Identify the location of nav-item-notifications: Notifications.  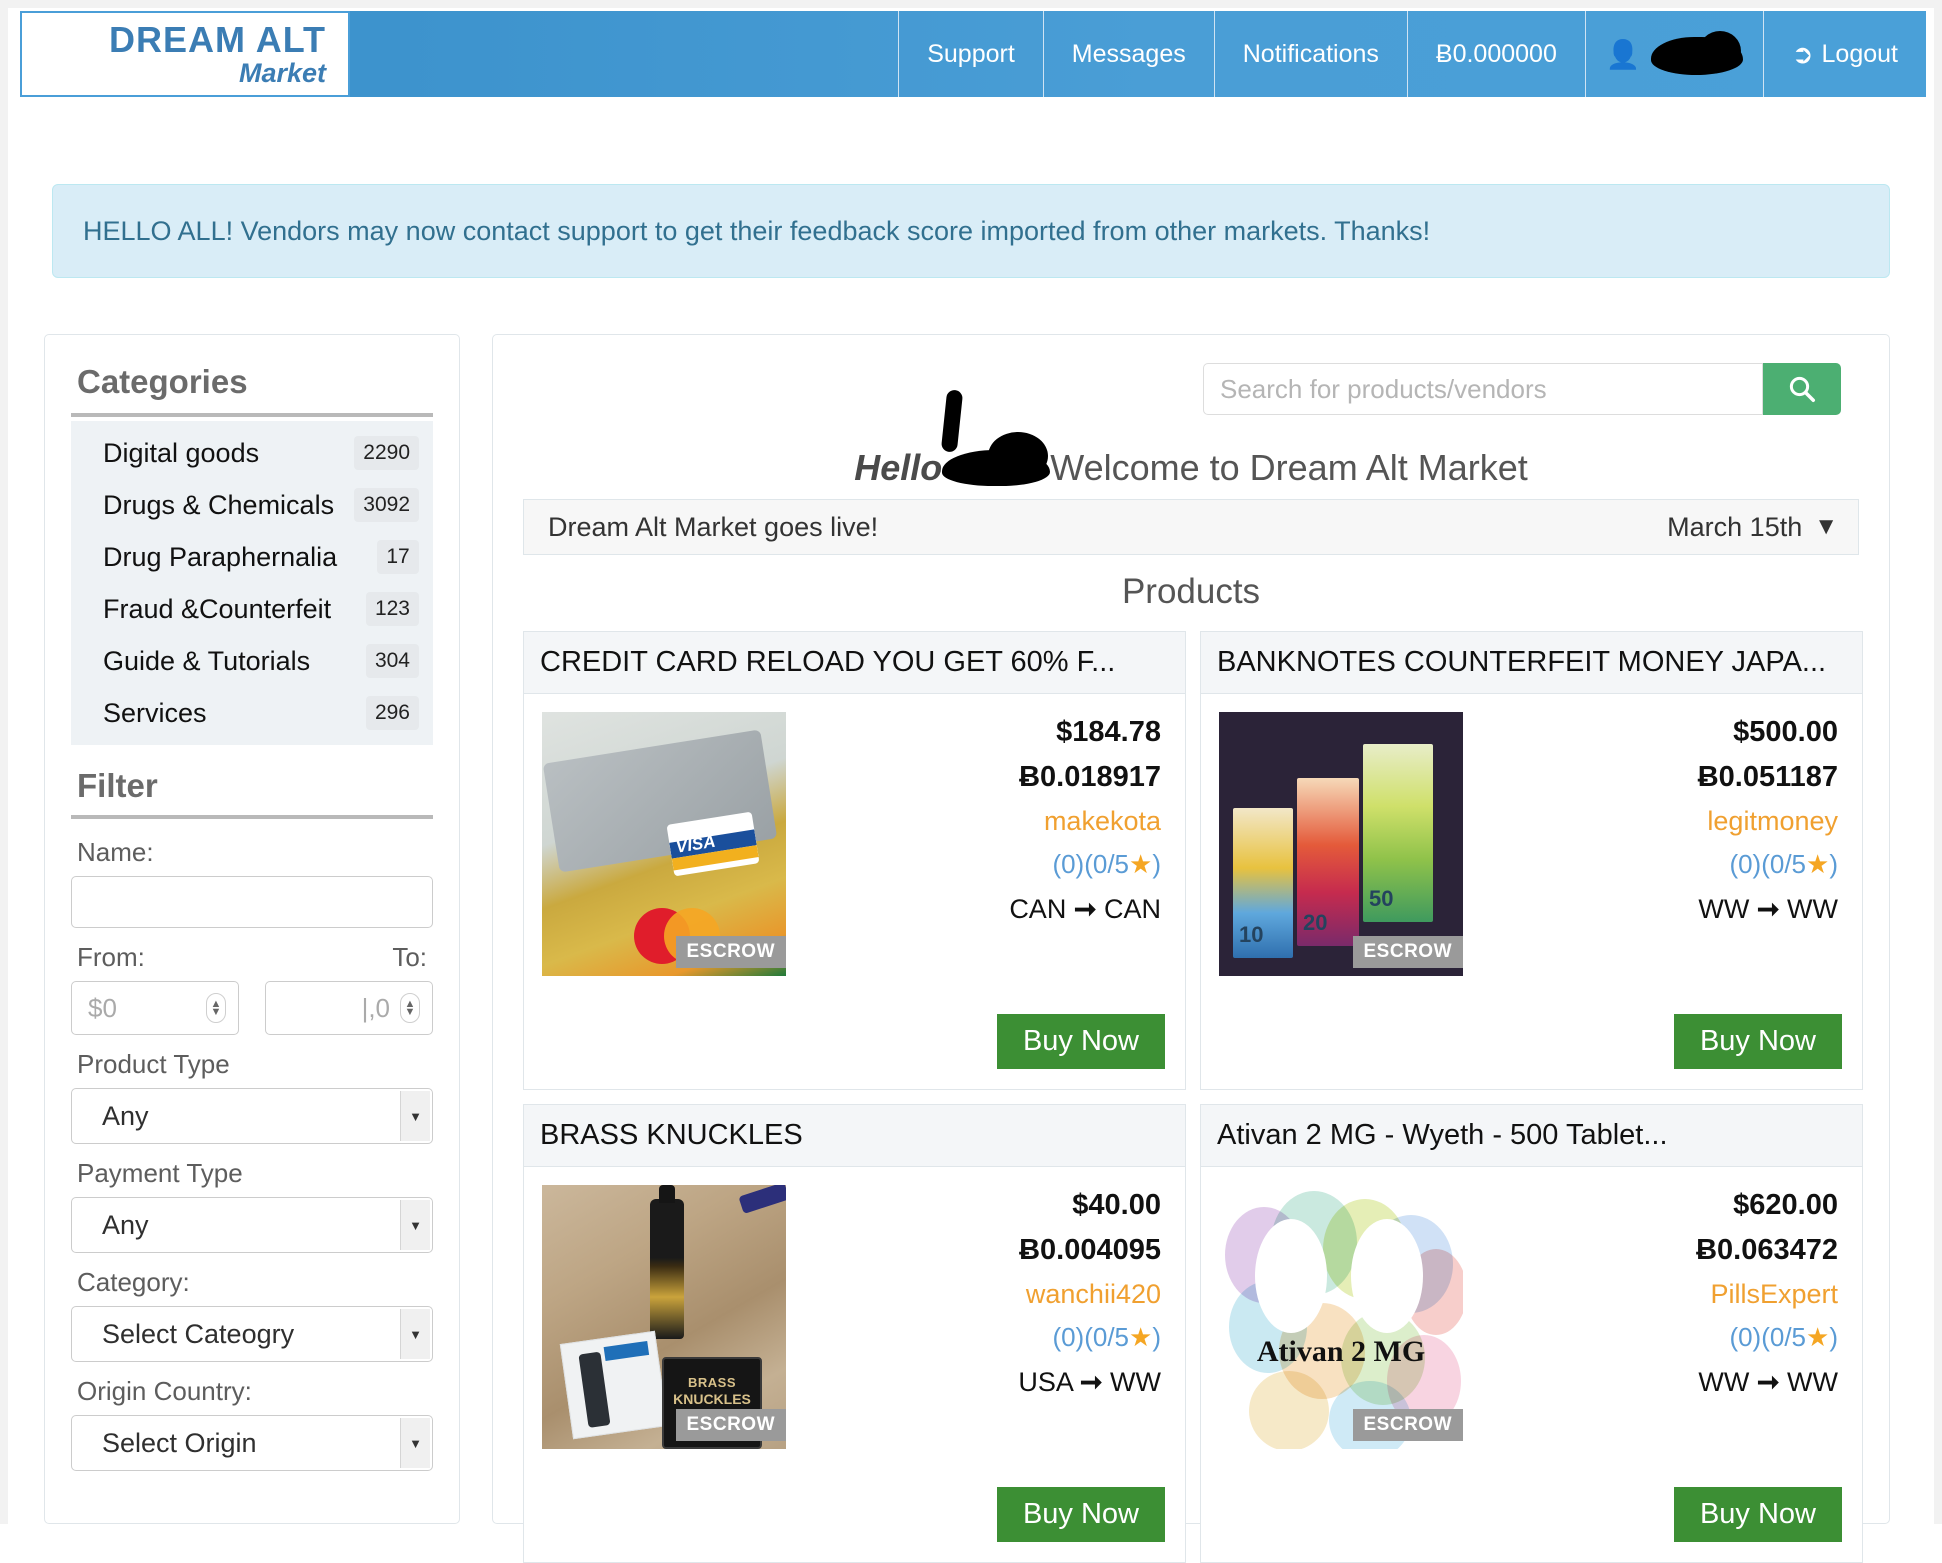
(1310, 54).